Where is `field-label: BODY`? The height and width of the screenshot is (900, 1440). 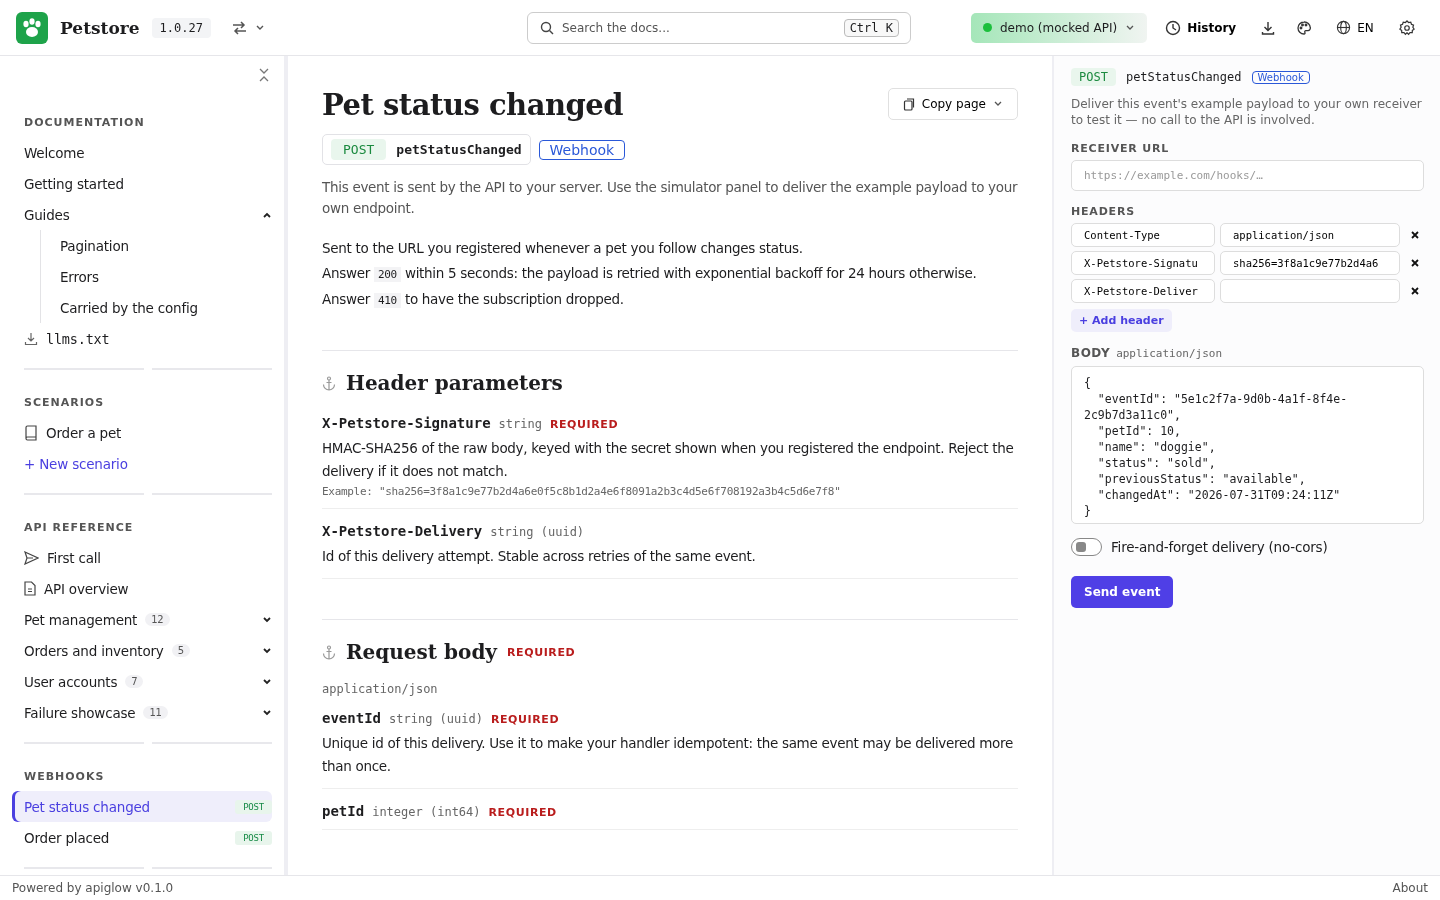 field-label: BODY is located at coordinates (1091, 353).